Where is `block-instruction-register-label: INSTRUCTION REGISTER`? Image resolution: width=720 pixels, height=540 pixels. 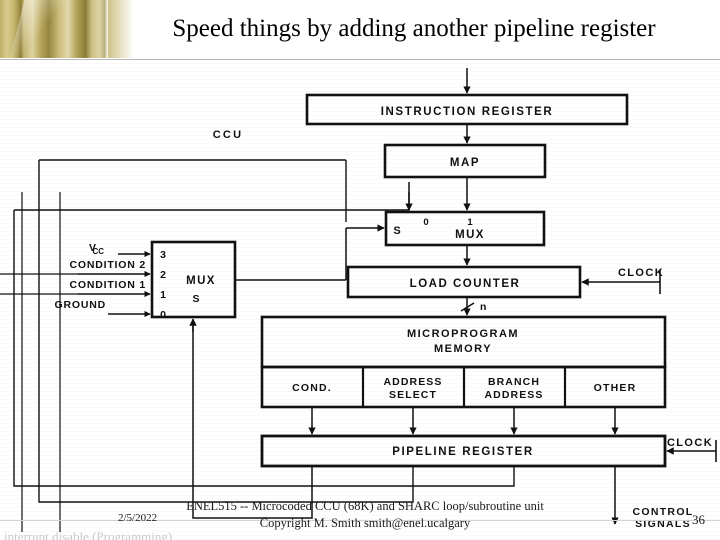 block-instruction-register-label: INSTRUCTION REGISTER is located at coordinates (467, 112).